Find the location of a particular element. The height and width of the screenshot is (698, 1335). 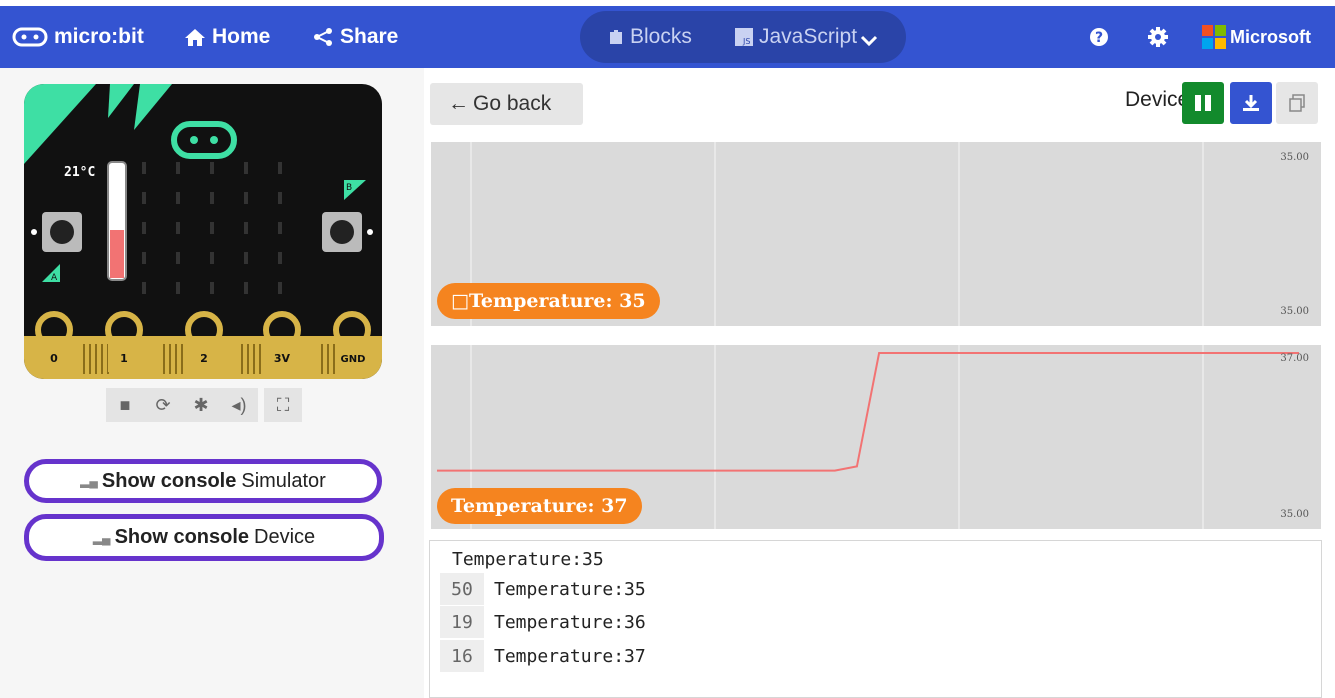

gear-icon is located at coordinates (1158, 37).